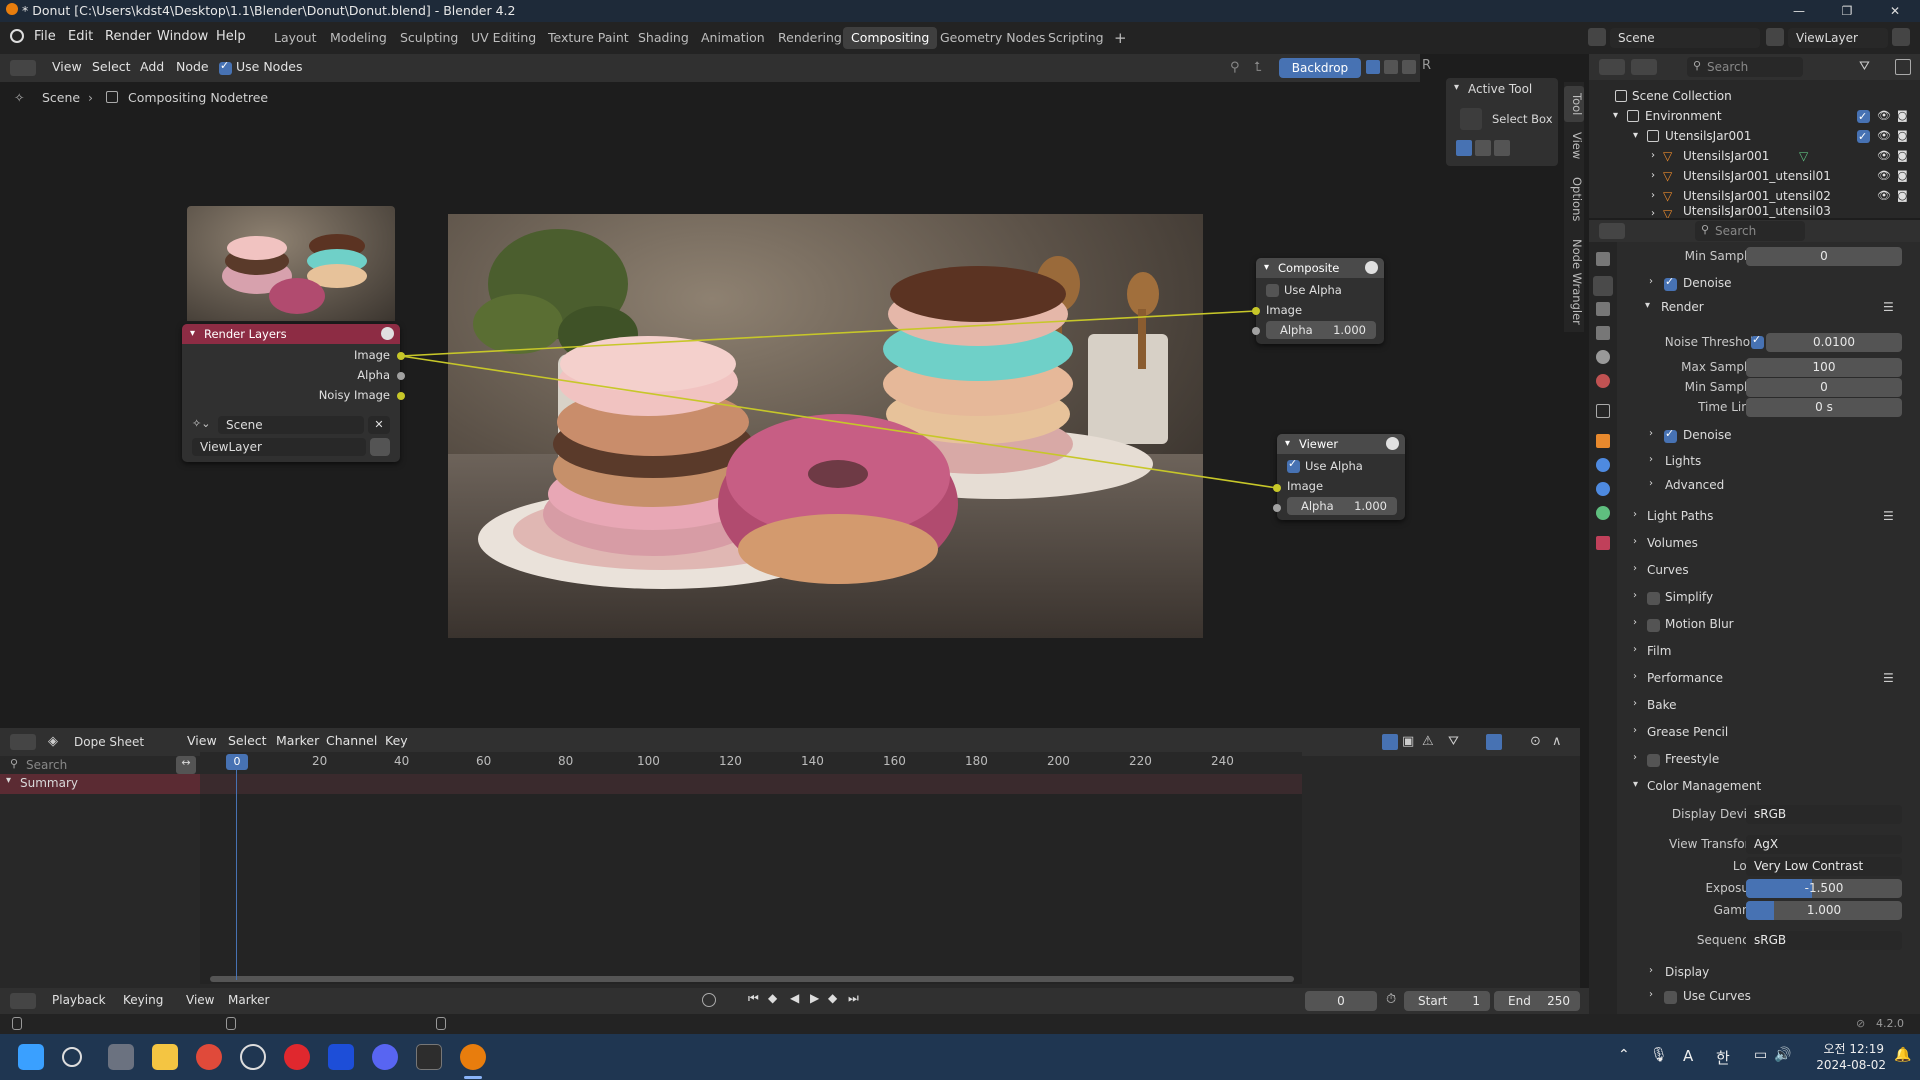 The width and height of the screenshot is (1920, 1080). What do you see at coordinates (1903, 67) in the screenshot?
I see `new-collection-icon` at bounding box center [1903, 67].